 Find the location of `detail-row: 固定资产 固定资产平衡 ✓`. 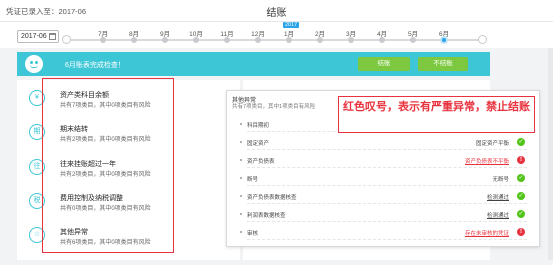

detail-row: 固定资产 固定资产平衡 ✓ is located at coordinates (383, 142).